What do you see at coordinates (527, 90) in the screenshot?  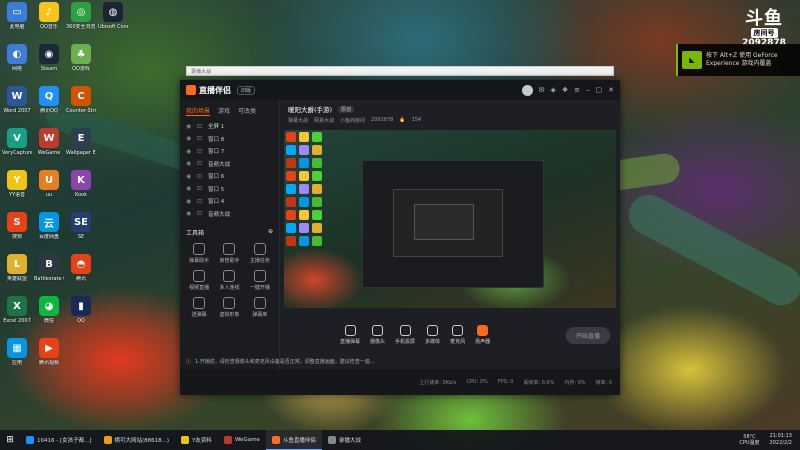 I see `user-avatar` at bounding box center [527, 90].